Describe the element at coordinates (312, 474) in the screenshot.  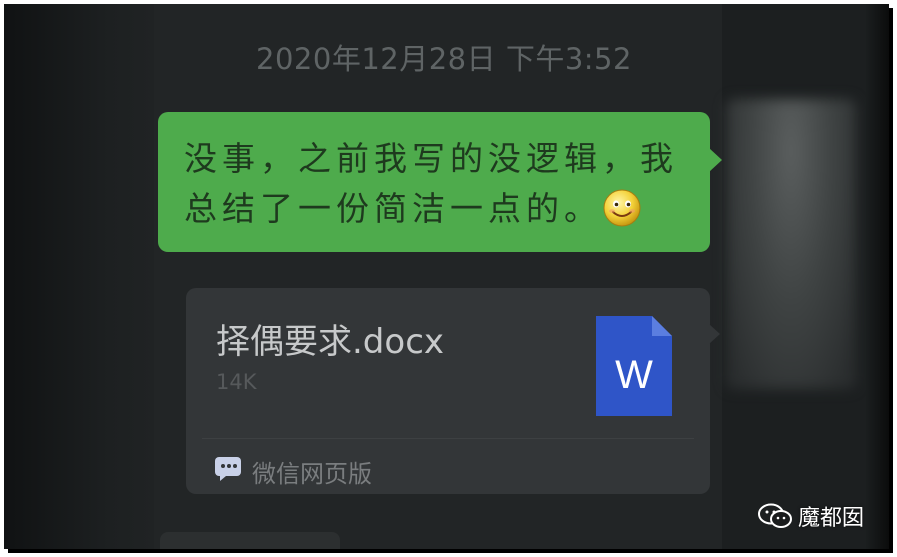
I see `source-label: 微信网页版` at that location.